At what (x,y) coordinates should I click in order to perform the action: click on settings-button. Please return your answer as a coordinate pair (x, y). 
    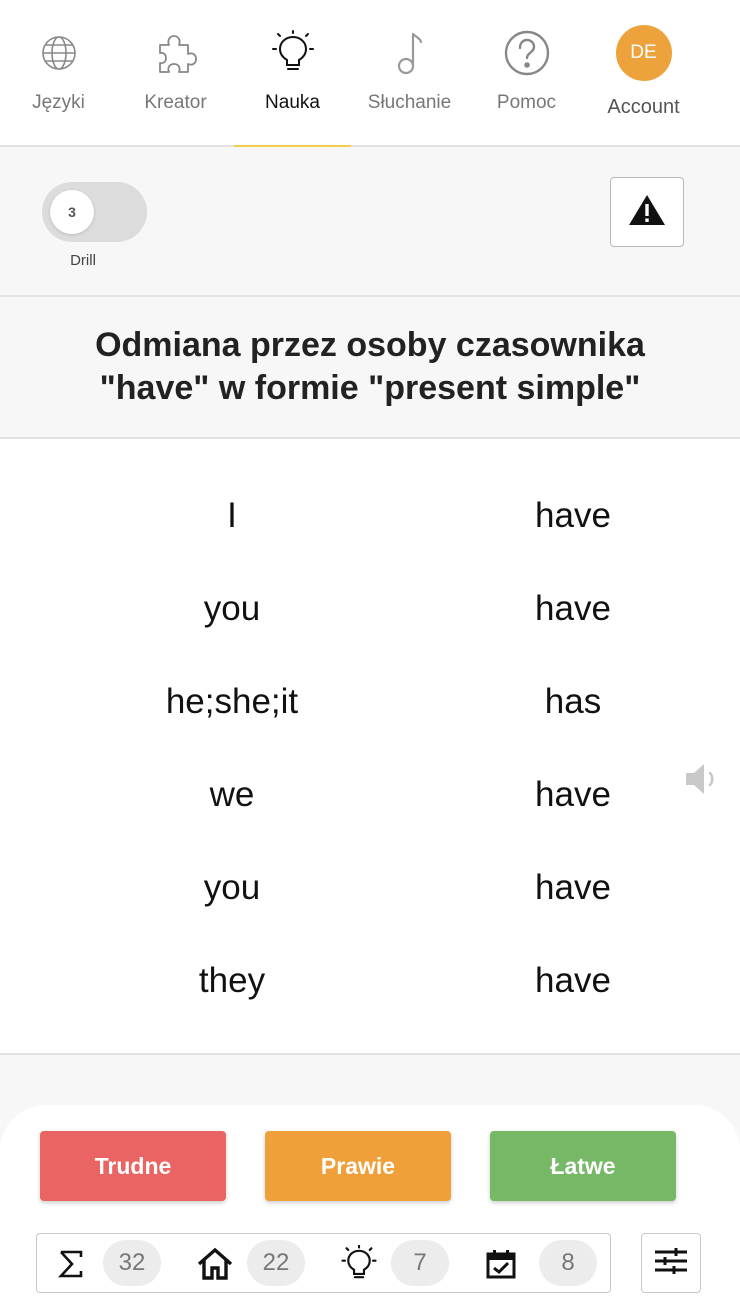
    Looking at the image, I should click on (671, 1263).